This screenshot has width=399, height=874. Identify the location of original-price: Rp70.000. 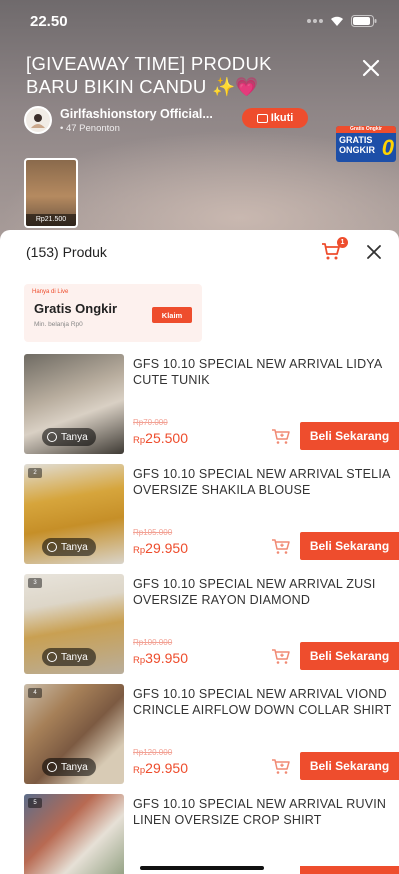
(150, 422).